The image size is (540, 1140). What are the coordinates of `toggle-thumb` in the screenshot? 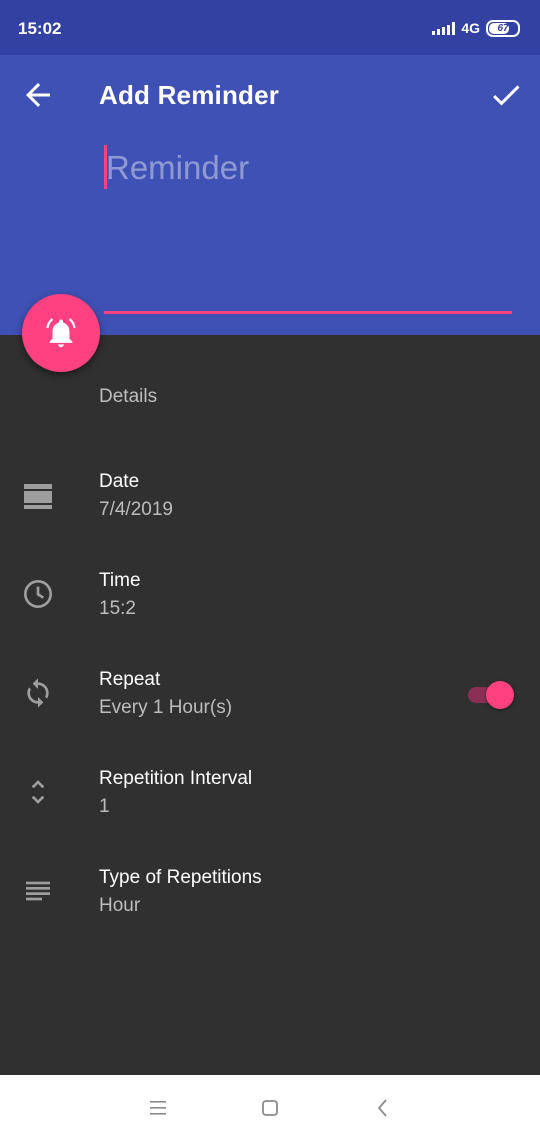 It's located at (500, 695).